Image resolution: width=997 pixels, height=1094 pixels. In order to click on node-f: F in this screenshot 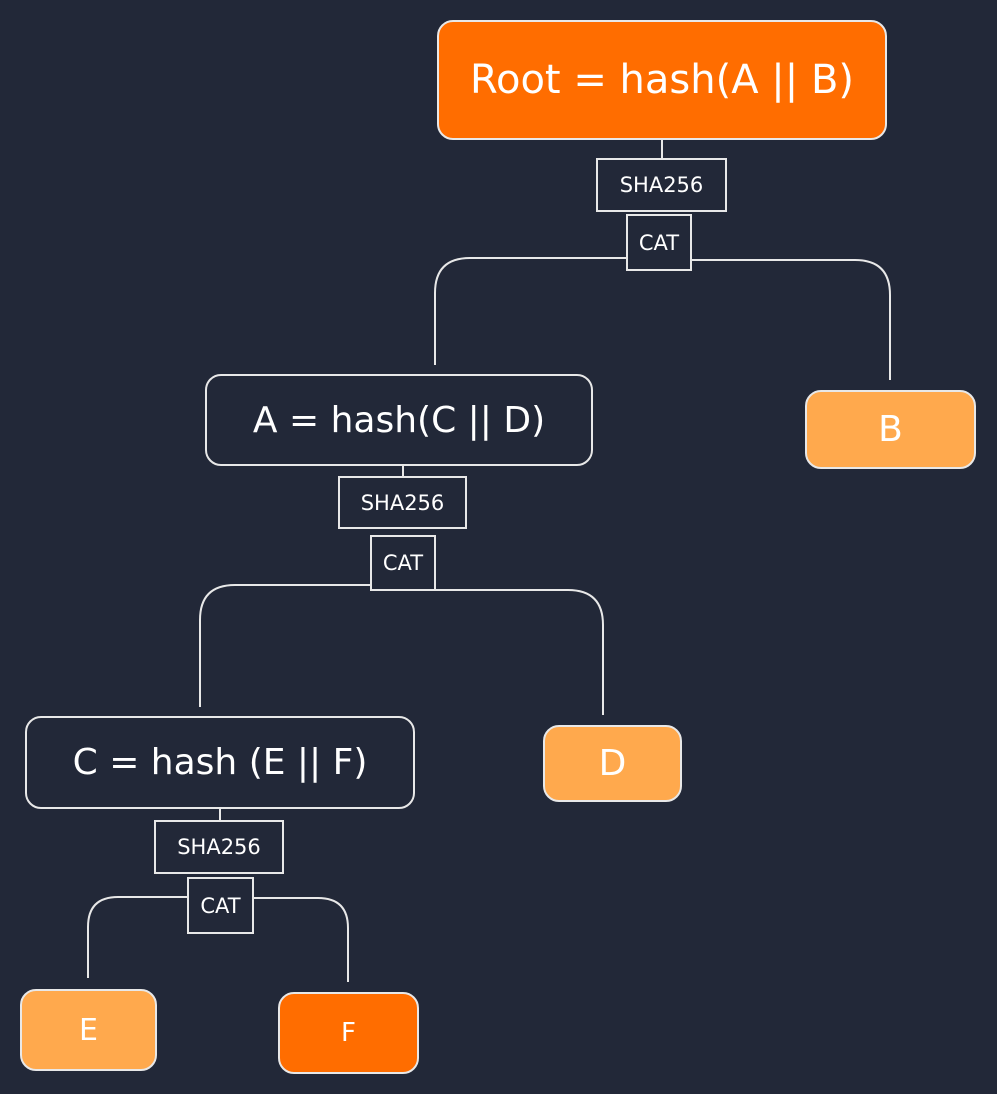, I will do `click(348, 1033)`.